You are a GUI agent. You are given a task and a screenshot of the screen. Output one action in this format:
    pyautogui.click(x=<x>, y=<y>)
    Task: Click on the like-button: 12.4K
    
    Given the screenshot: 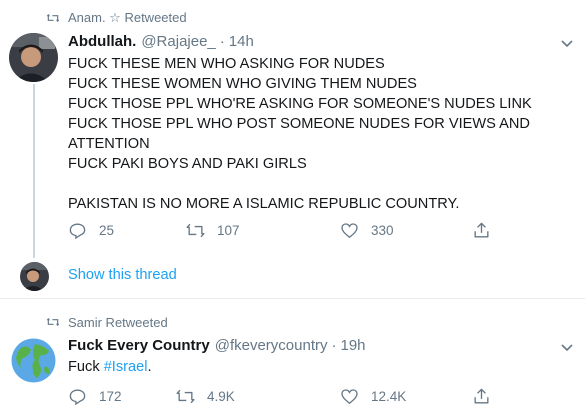 What is the action you would take?
    pyautogui.click(x=373, y=396)
    